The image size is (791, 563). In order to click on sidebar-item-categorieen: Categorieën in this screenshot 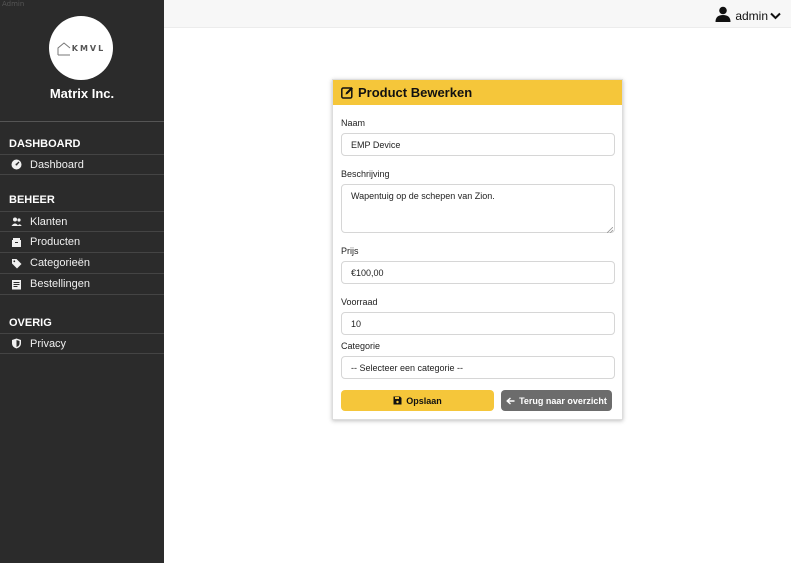, I will do `click(82, 263)`.